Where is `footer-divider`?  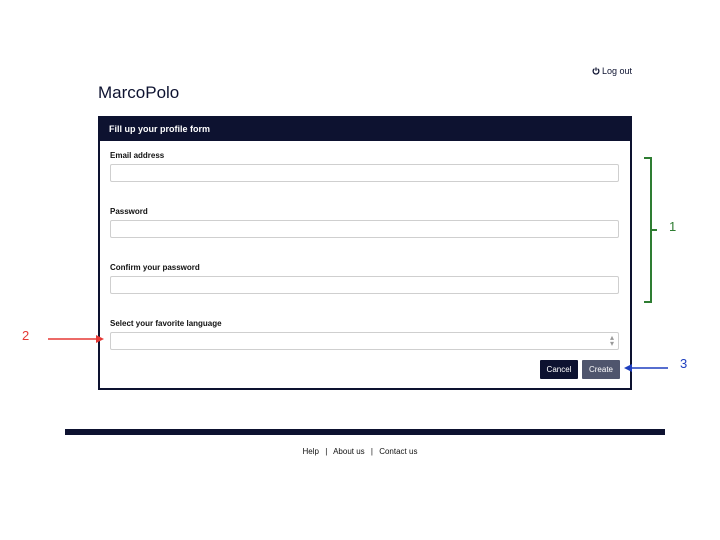
footer-divider is located at coordinates (365, 432).